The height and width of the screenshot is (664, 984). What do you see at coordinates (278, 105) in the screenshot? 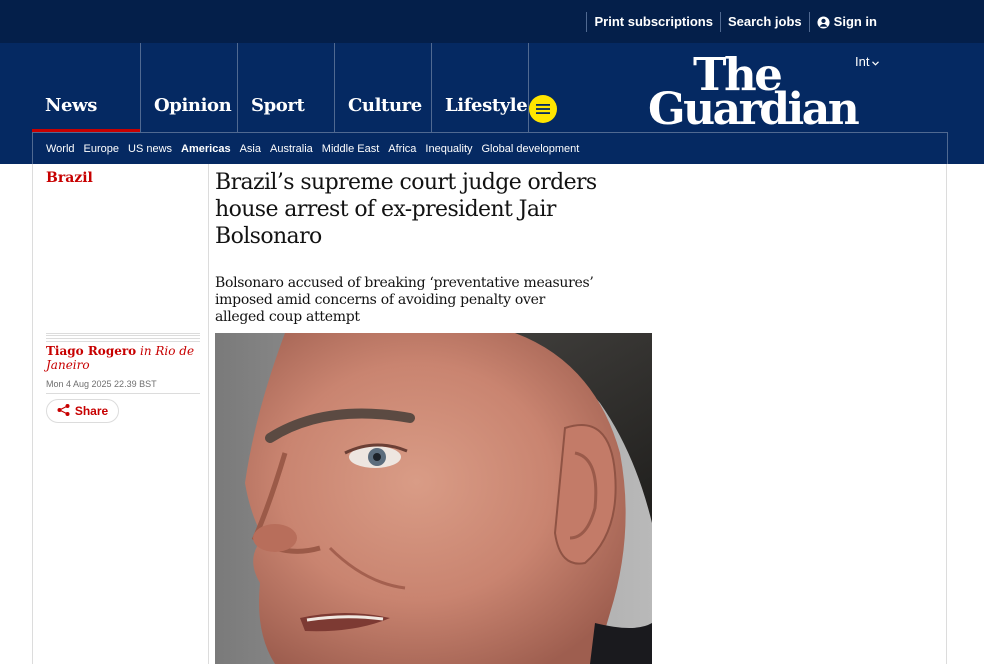
I see `pillar-label: Sport` at bounding box center [278, 105].